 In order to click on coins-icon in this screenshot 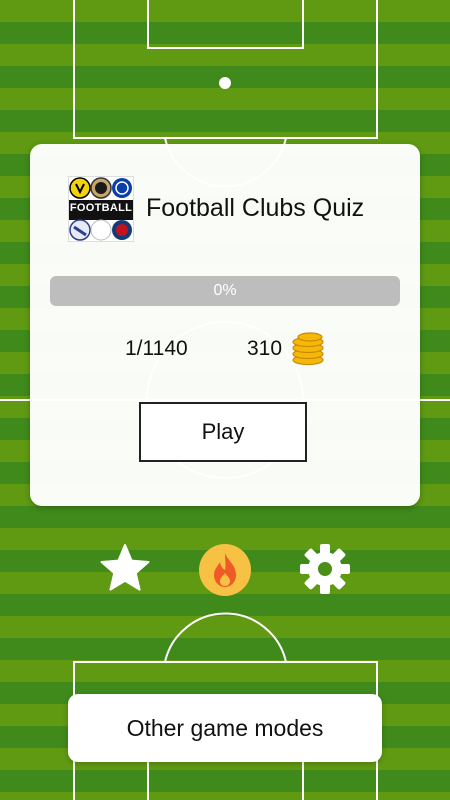, I will do `click(308, 349)`.